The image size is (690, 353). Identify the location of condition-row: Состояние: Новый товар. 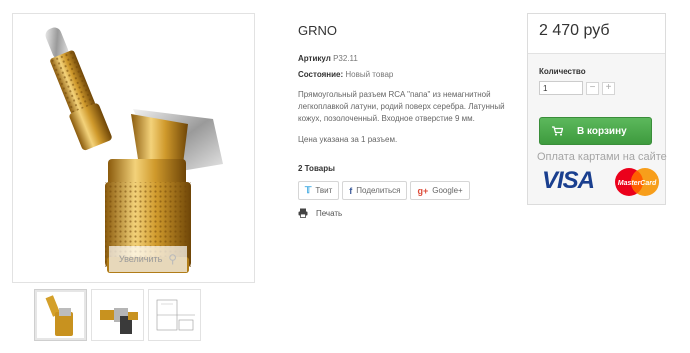
(405, 74).